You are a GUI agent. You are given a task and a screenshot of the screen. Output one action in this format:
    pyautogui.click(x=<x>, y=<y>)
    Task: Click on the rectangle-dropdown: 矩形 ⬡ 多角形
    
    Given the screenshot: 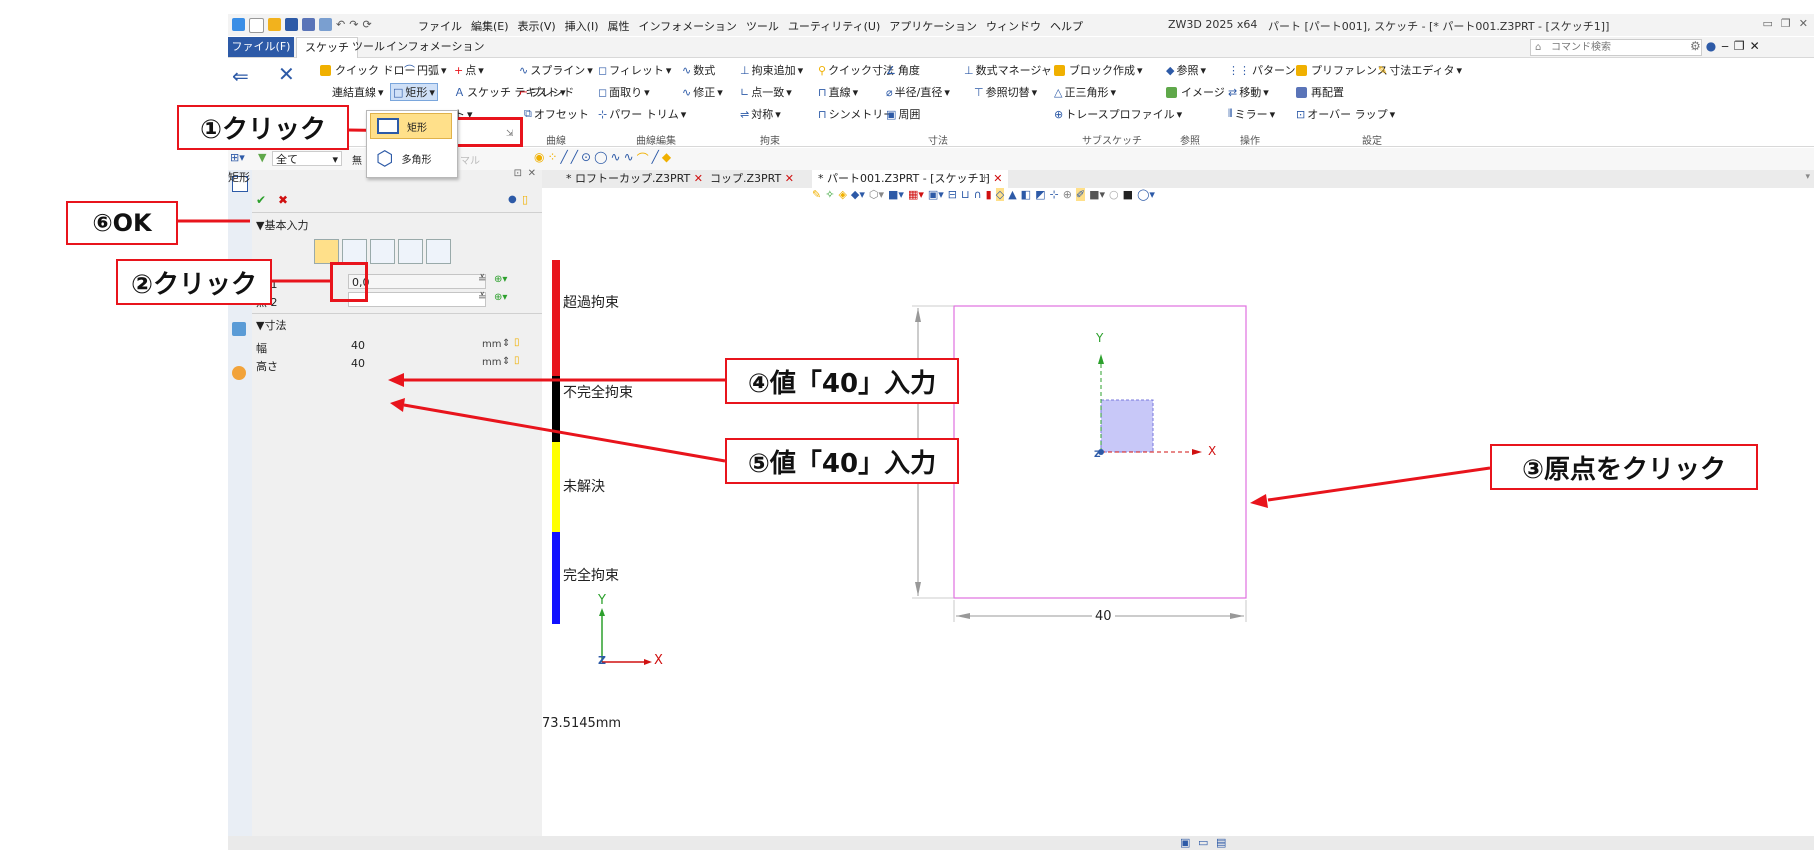 What is the action you would take?
    pyautogui.click(x=412, y=144)
    